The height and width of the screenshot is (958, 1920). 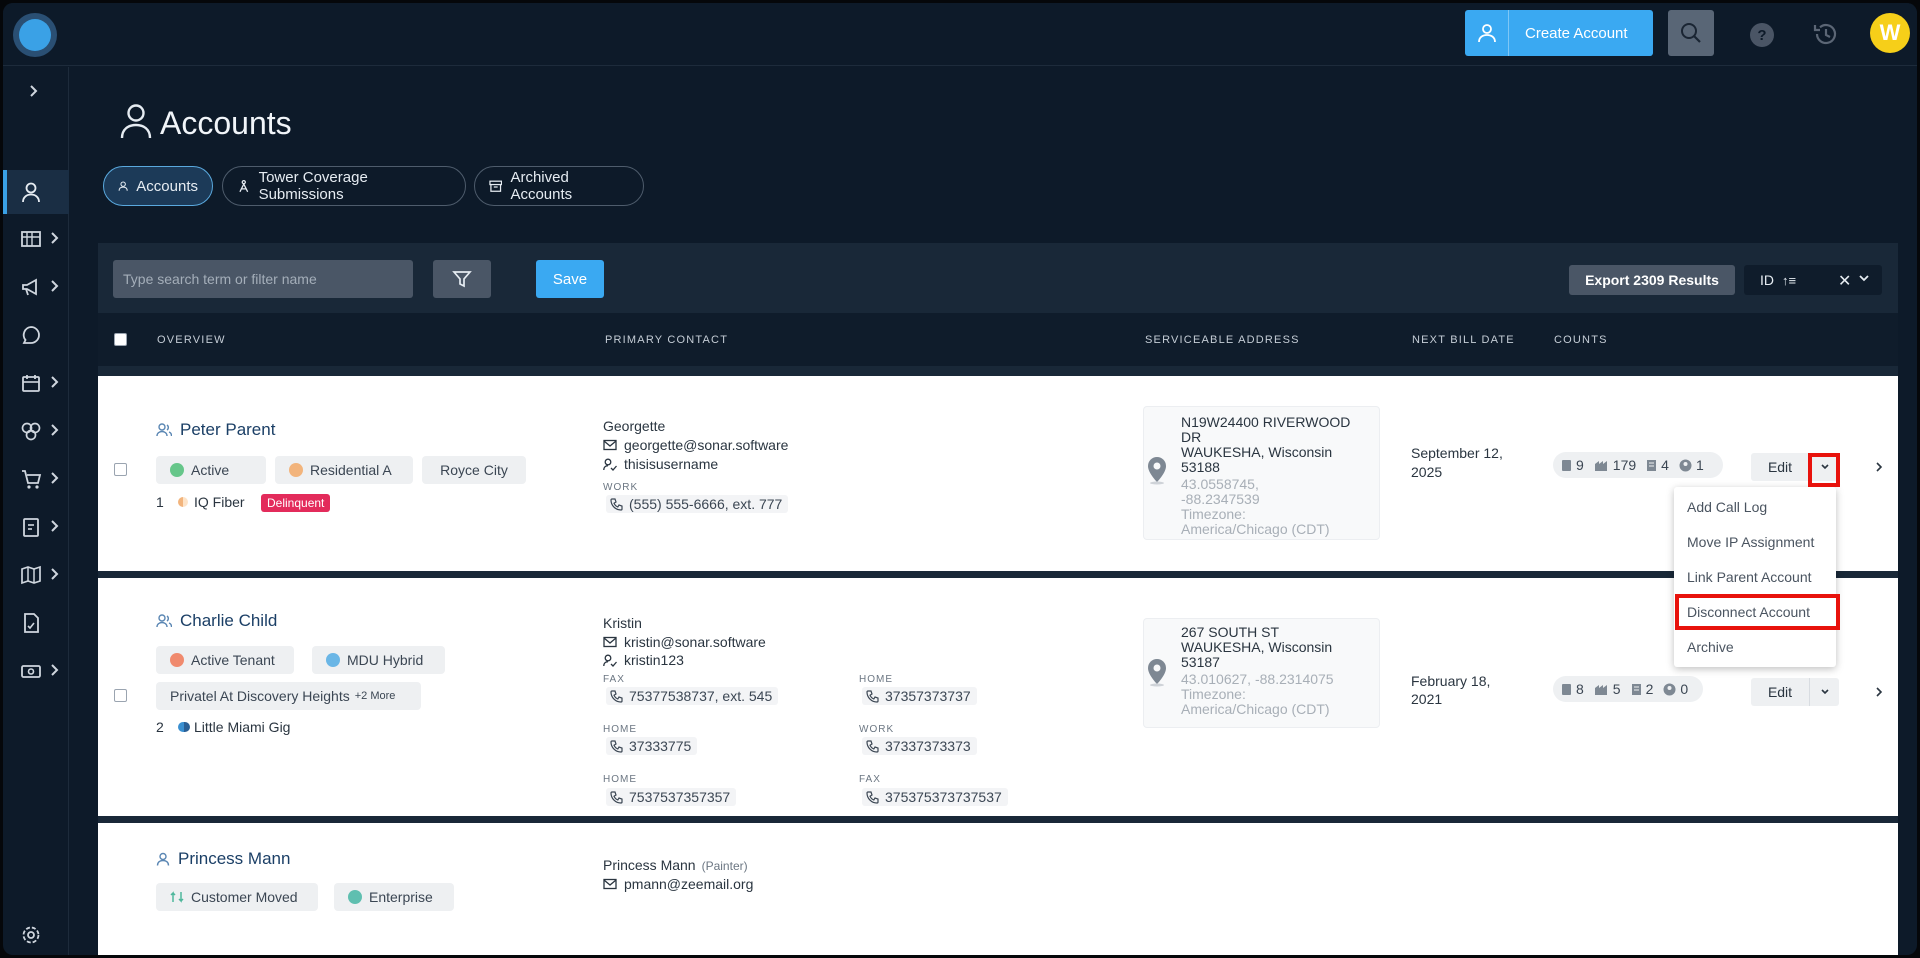 I want to click on sidebar-item-maps, so click(x=36, y=575).